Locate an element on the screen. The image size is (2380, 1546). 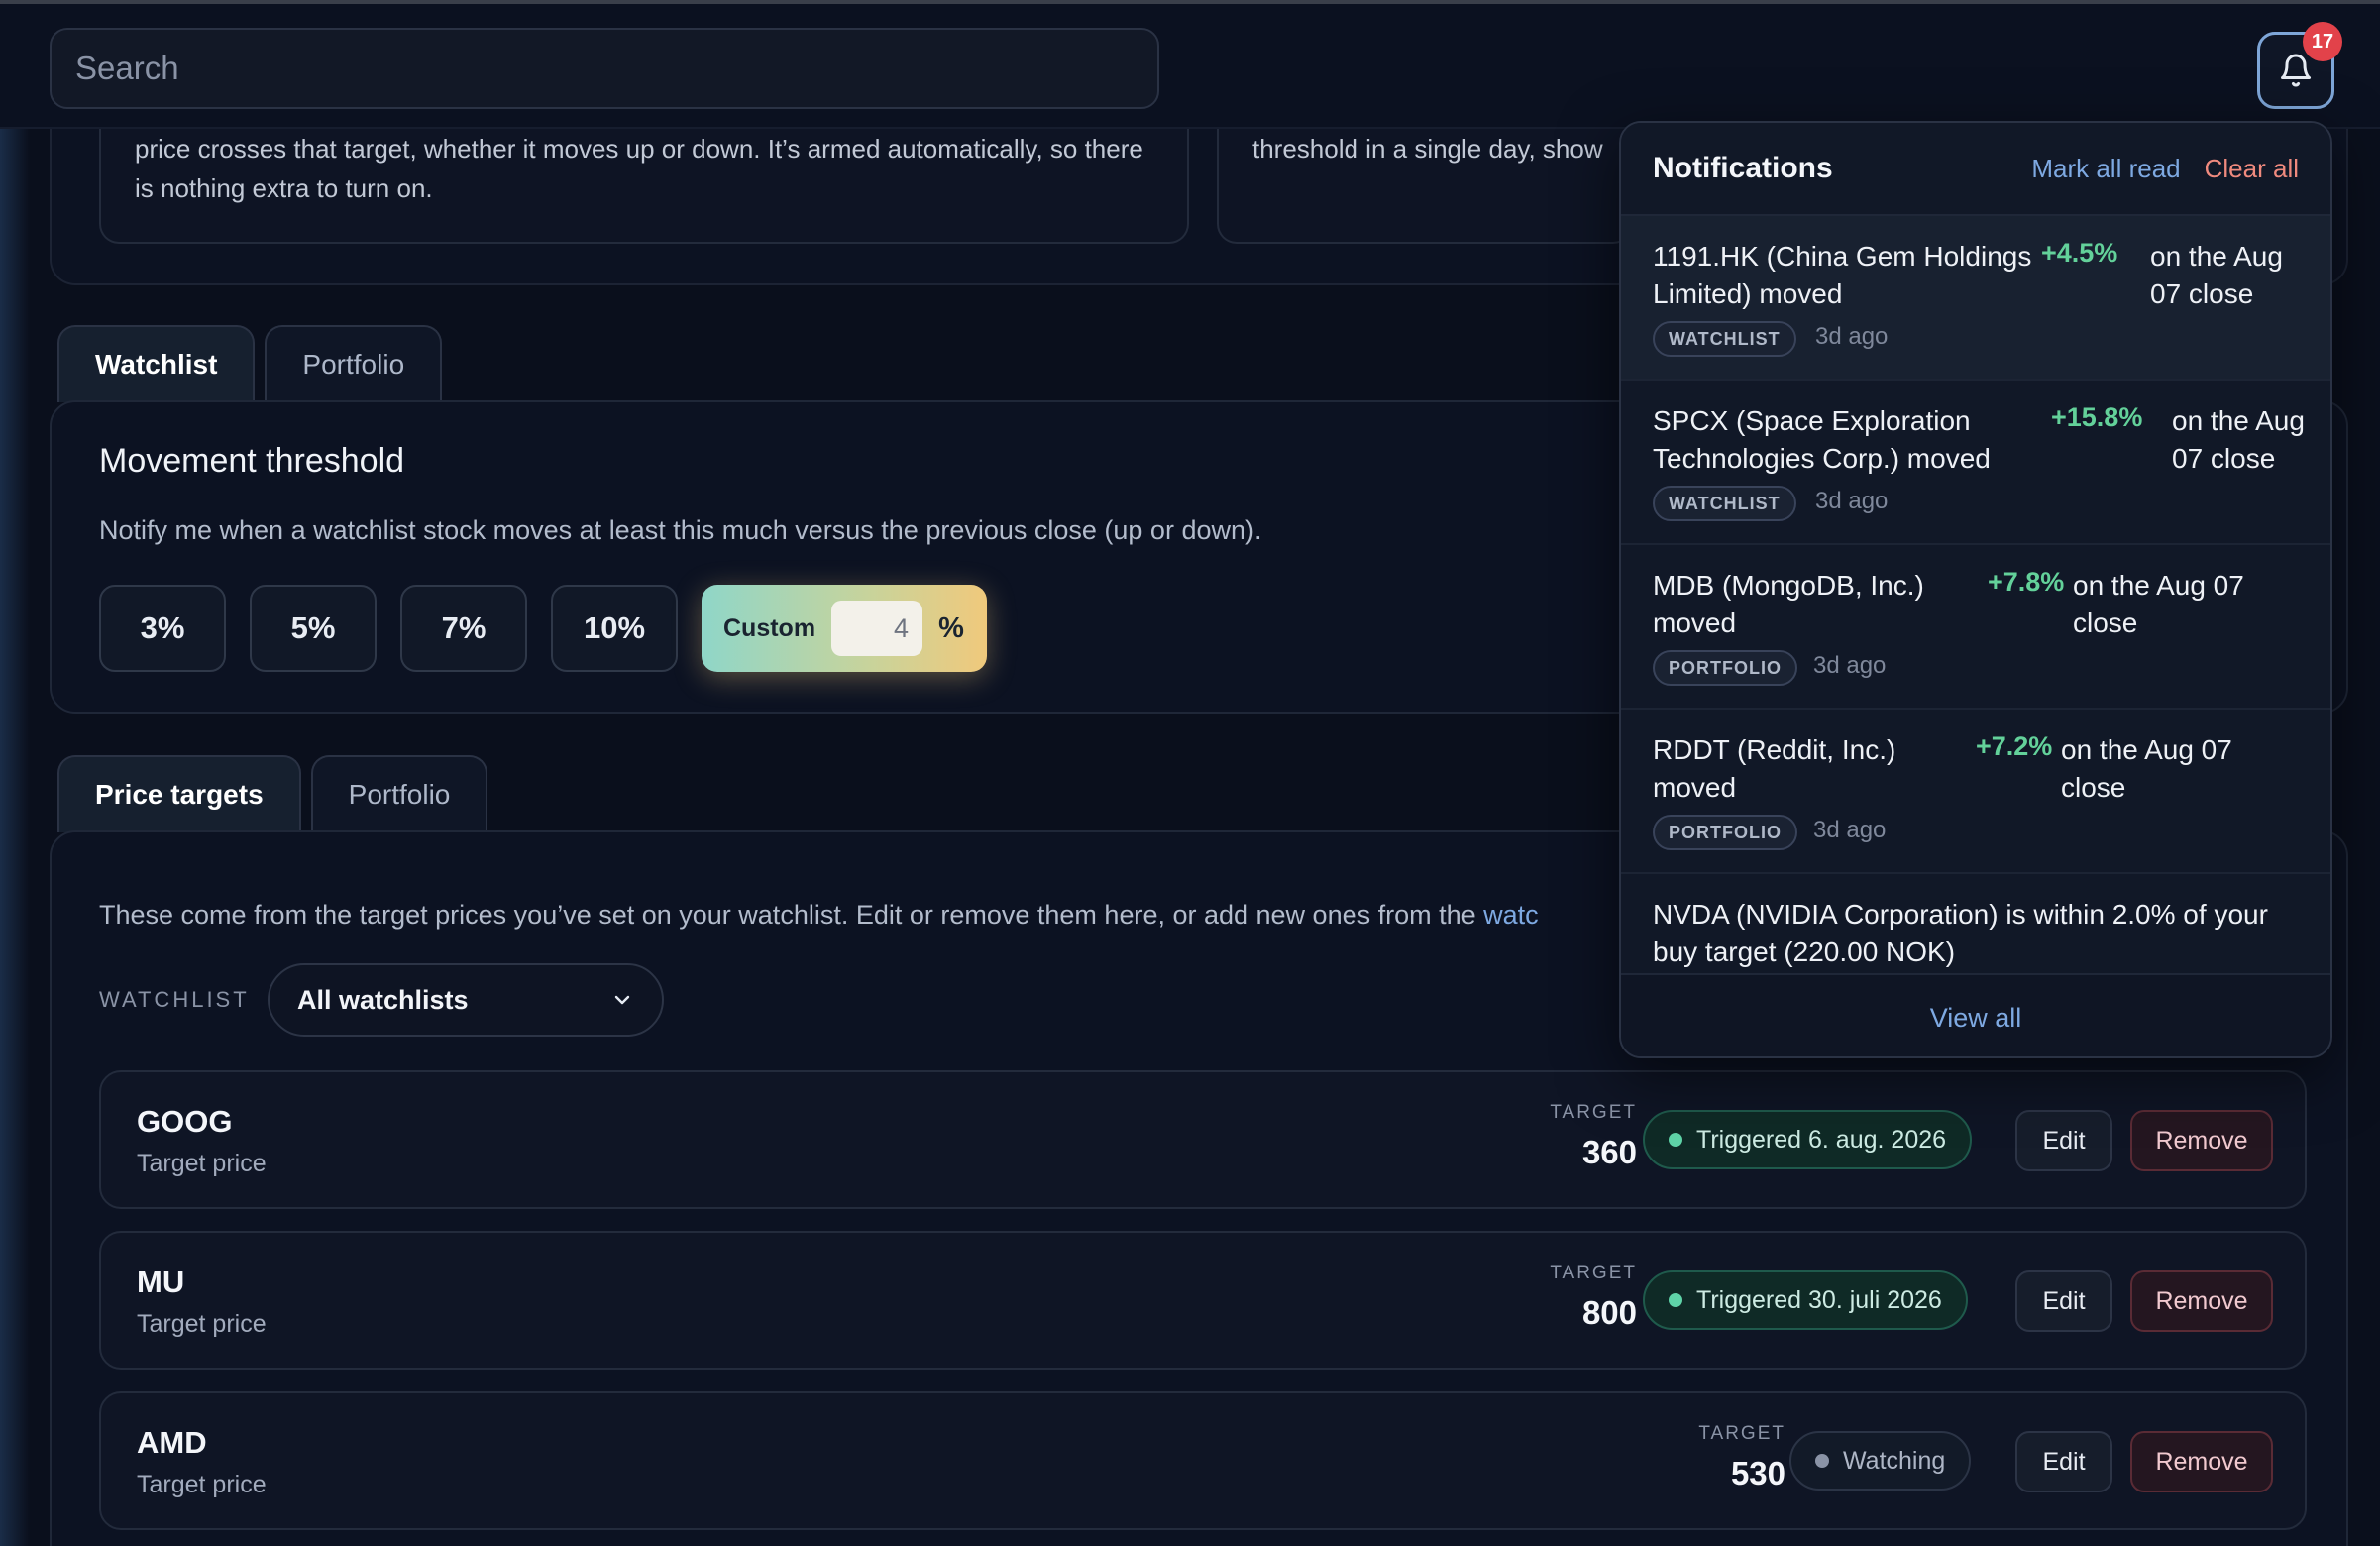
notification-text: RDDT (Reddit, Inc.) moved is located at coordinates (1774, 769).